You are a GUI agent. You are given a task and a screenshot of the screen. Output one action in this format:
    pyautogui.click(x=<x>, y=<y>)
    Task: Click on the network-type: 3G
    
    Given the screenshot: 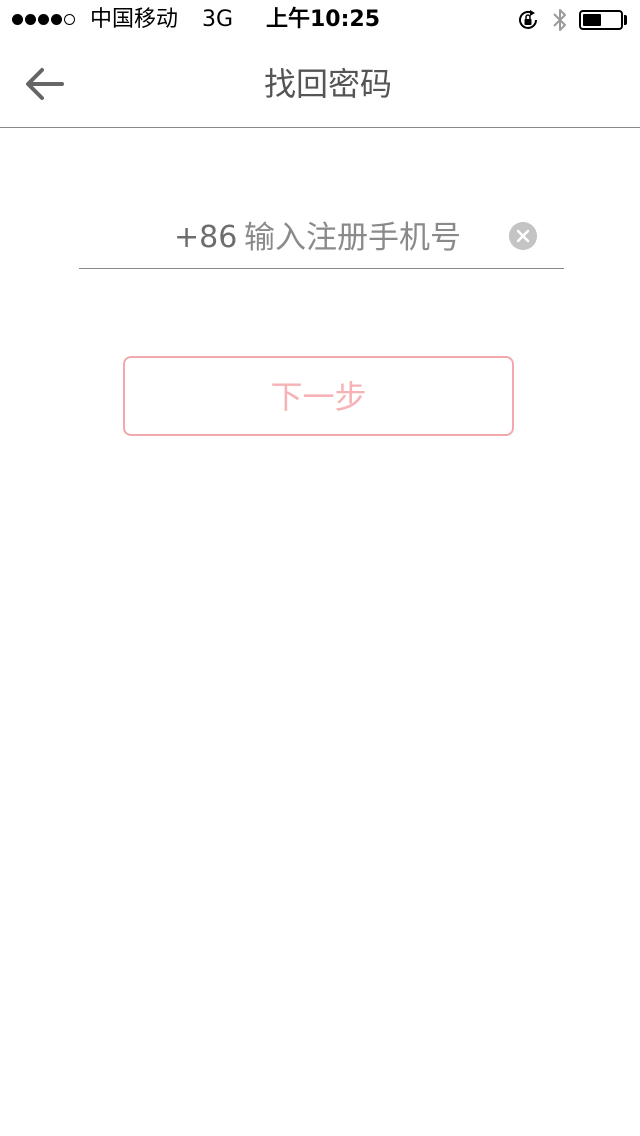 What is the action you would take?
    pyautogui.click(x=218, y=19)
    